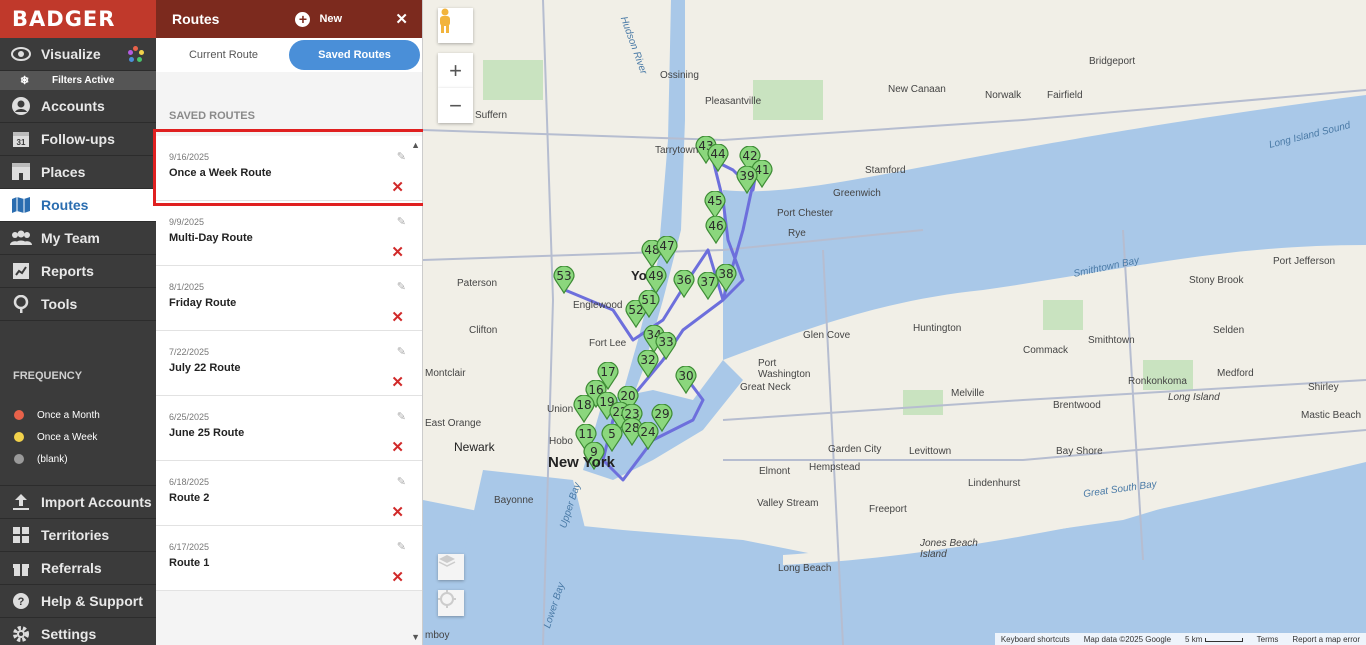 The height and width of the screenshot is (645, 1366). What do you see at coordinates (1214, 639) in the screenshot?
I see `map-scale: 5 km` at bounding box center [1214, 639].